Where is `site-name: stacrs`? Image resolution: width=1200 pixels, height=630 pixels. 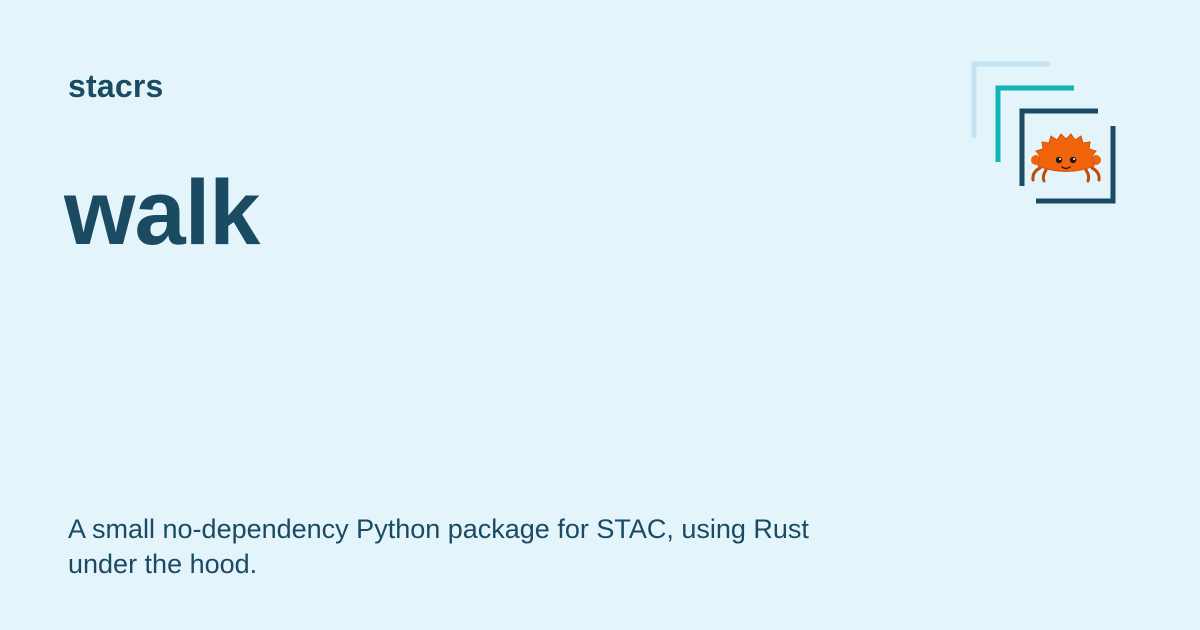
site-name: stacrs is located at coordinates (116, 86).